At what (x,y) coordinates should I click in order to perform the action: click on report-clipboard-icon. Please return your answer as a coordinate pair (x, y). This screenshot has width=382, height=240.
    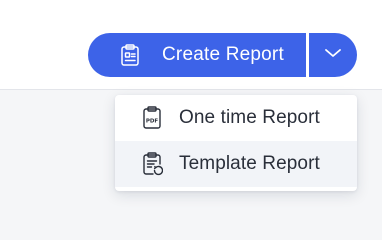
    Looking at the image, I should click on (130, 55).